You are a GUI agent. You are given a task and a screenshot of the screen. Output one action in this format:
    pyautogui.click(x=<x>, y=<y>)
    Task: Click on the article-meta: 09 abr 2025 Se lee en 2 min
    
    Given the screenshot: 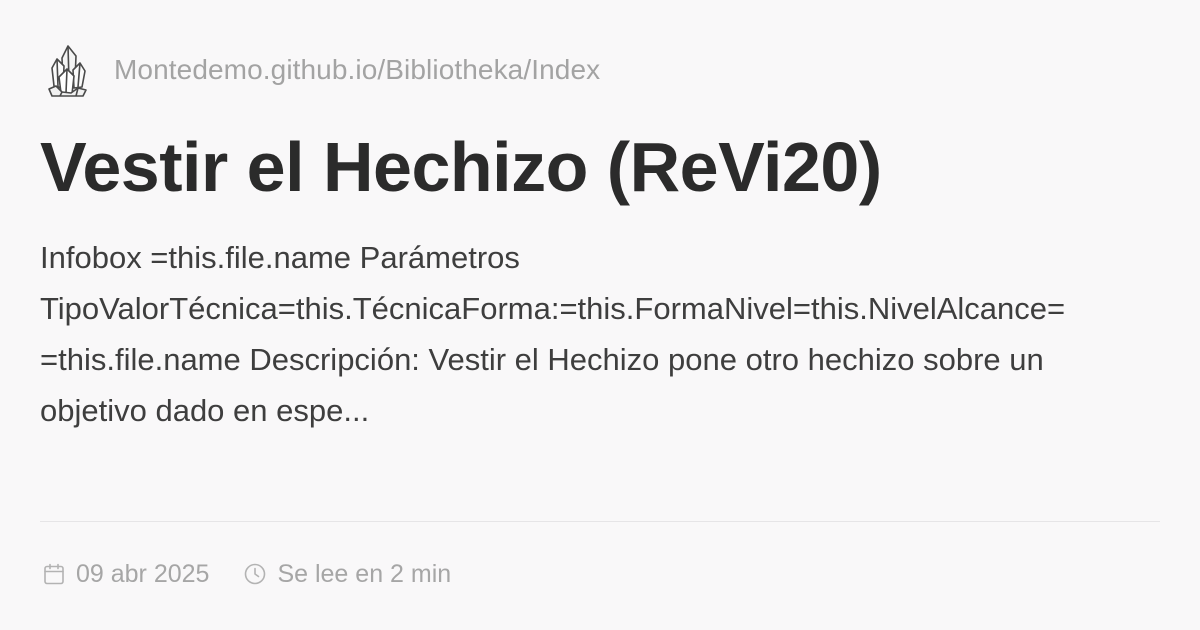 What is the action you would take?
    pyautogui.click(x=246, y=574)
    